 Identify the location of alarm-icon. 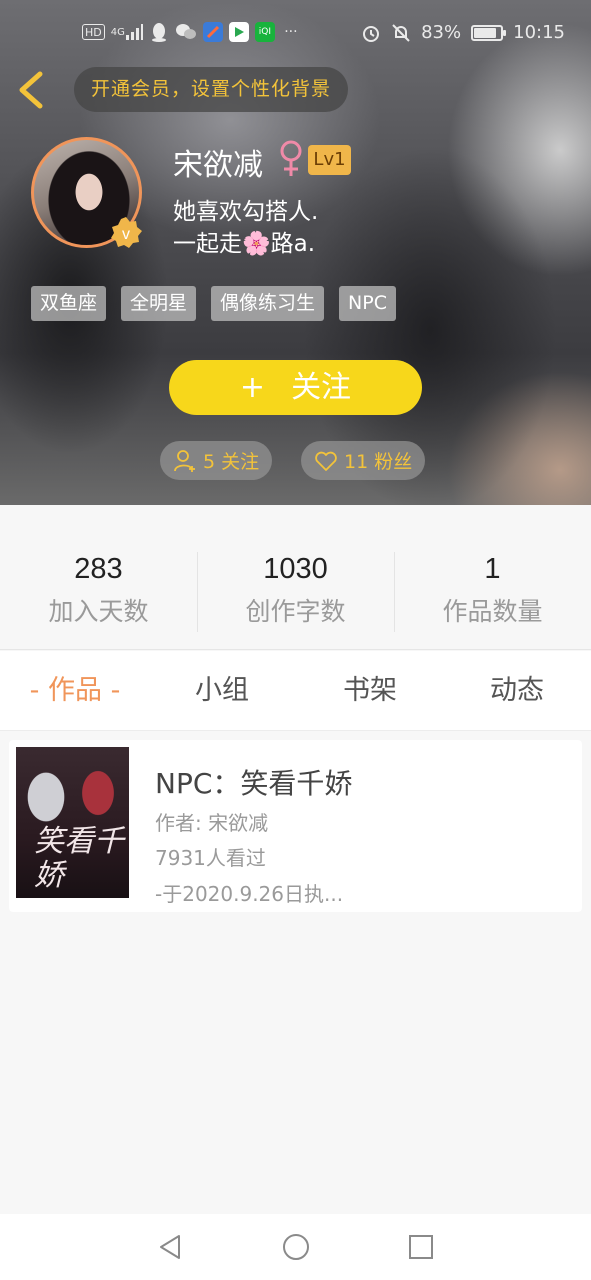
(371, 33).